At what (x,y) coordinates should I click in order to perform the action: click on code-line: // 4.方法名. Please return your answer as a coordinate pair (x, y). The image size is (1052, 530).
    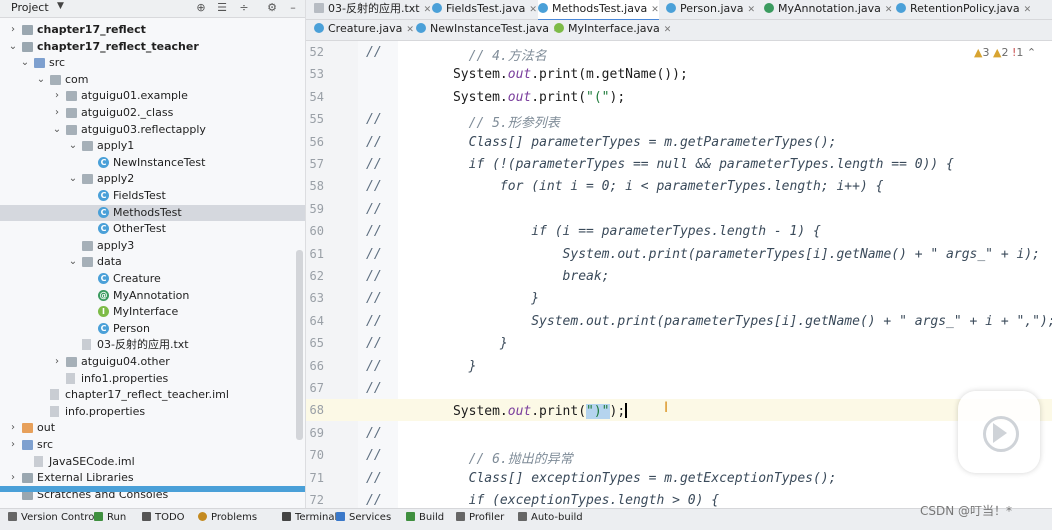
    Looking at the image, I should click on (476, 54).